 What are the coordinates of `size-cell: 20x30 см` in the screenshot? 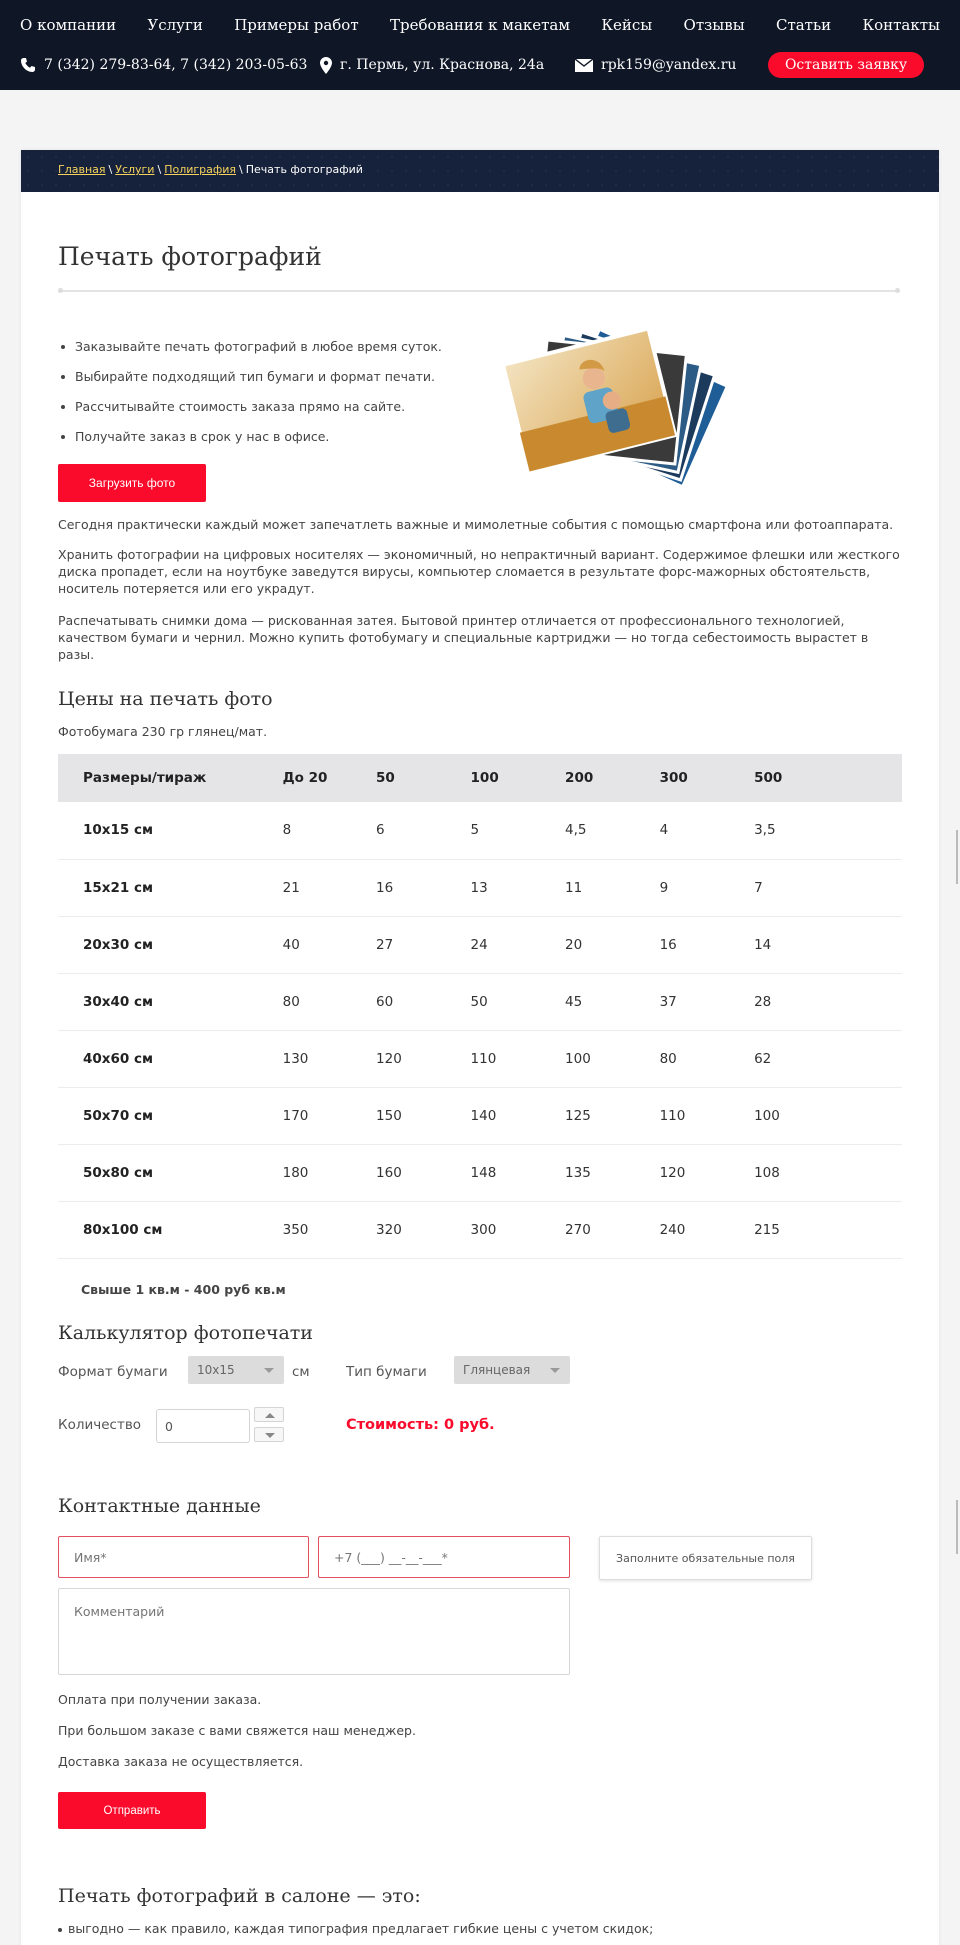 It's located at (170, 945).